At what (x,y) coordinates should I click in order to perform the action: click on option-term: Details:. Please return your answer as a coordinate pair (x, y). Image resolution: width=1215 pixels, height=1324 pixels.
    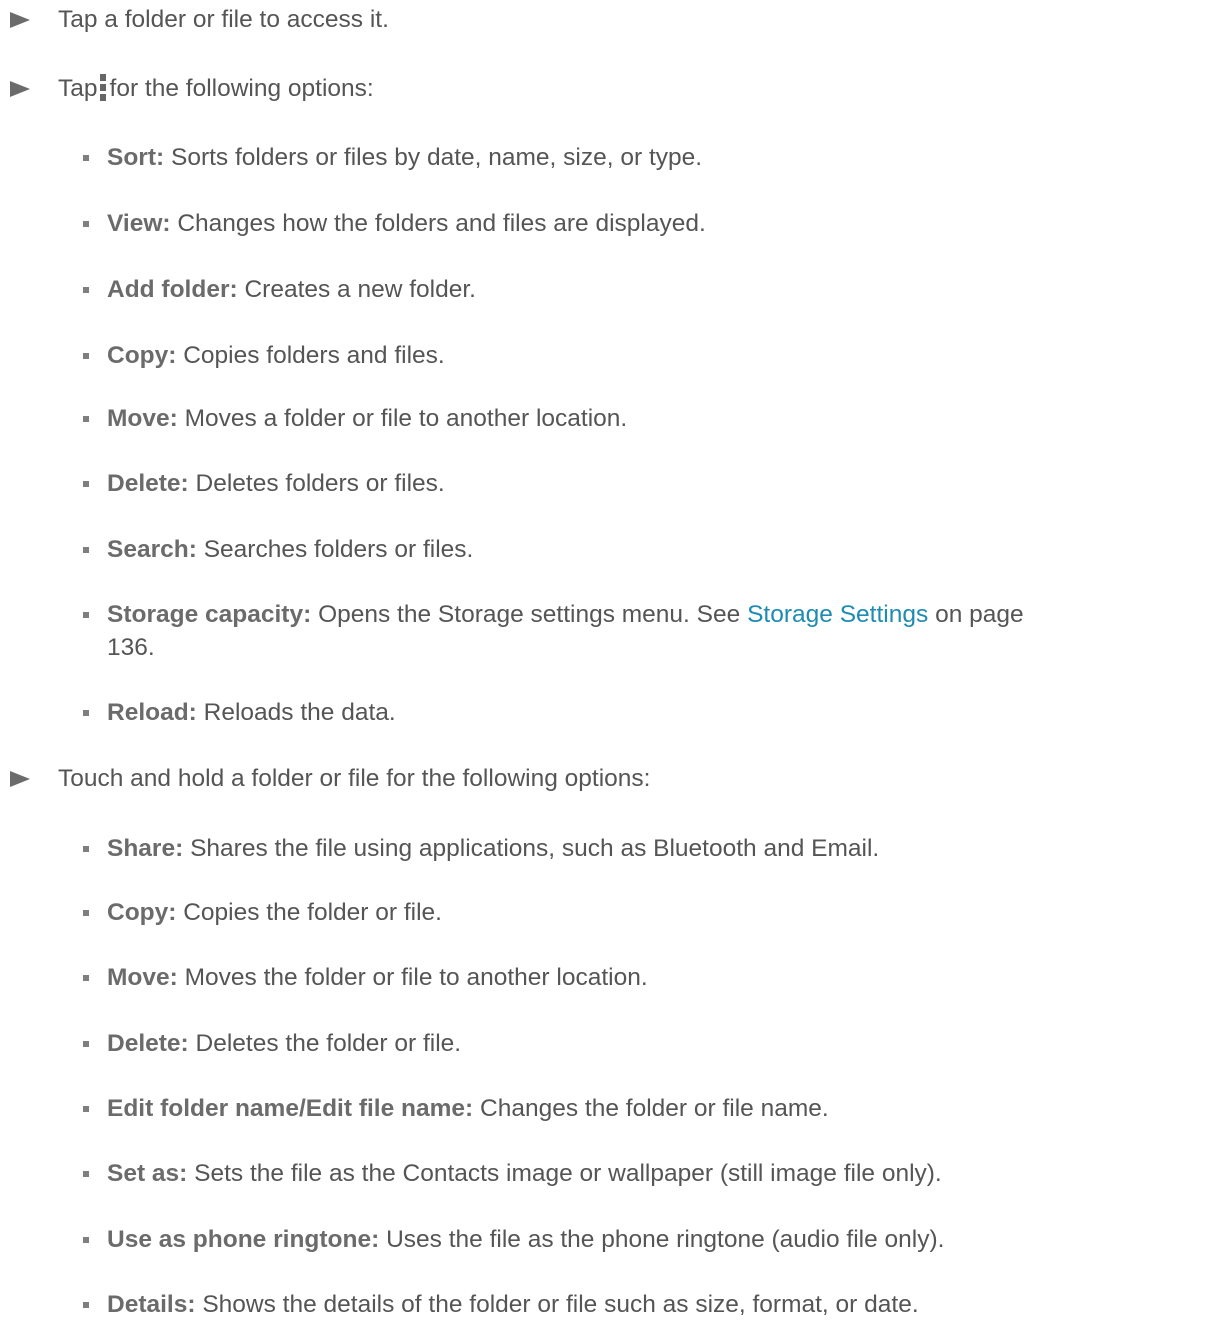
    Looking at the image, I should click on (151, 1304).